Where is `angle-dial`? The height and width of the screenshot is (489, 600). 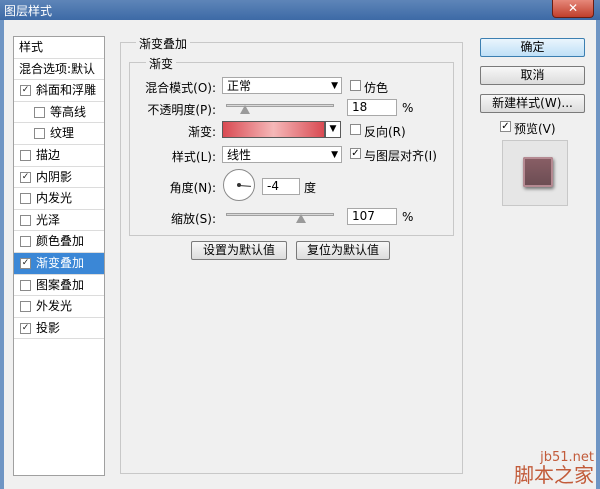
angle-dial is located at coordinates (239, 185).